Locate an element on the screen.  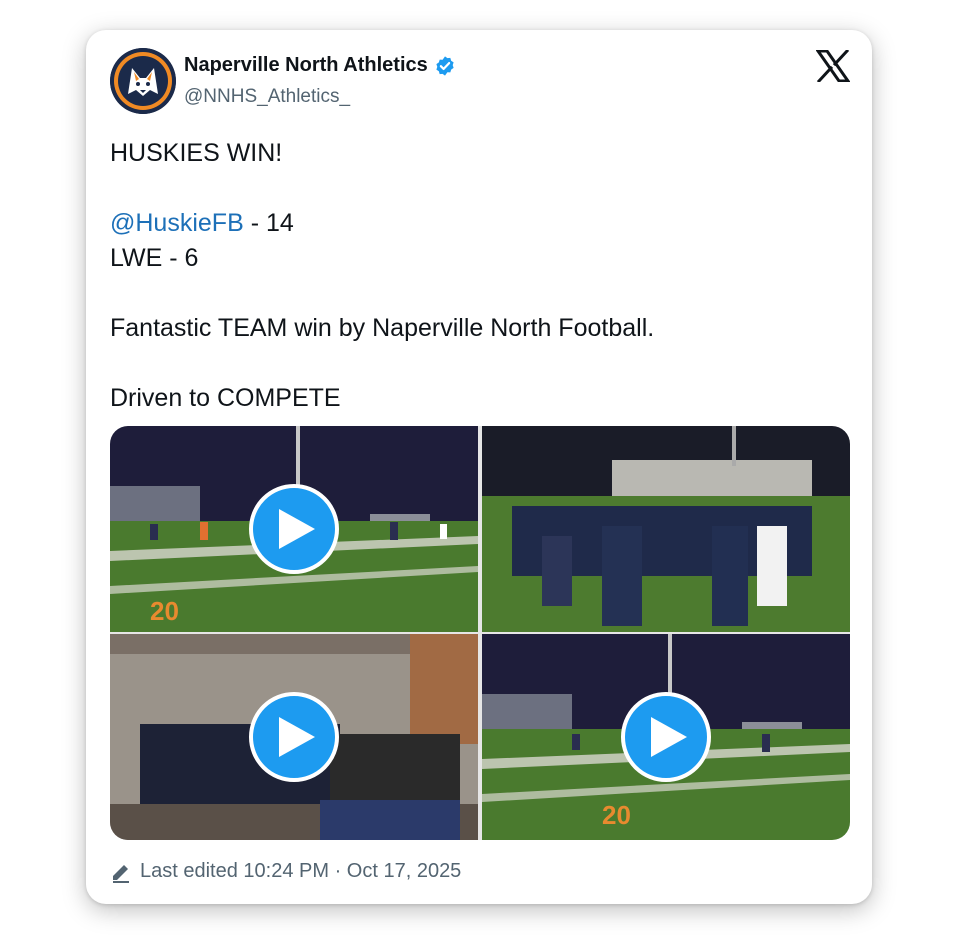
last-edited-text: Last edited 10:24 PM · Oct 17, 2025 is located at coordinates (300, 871).